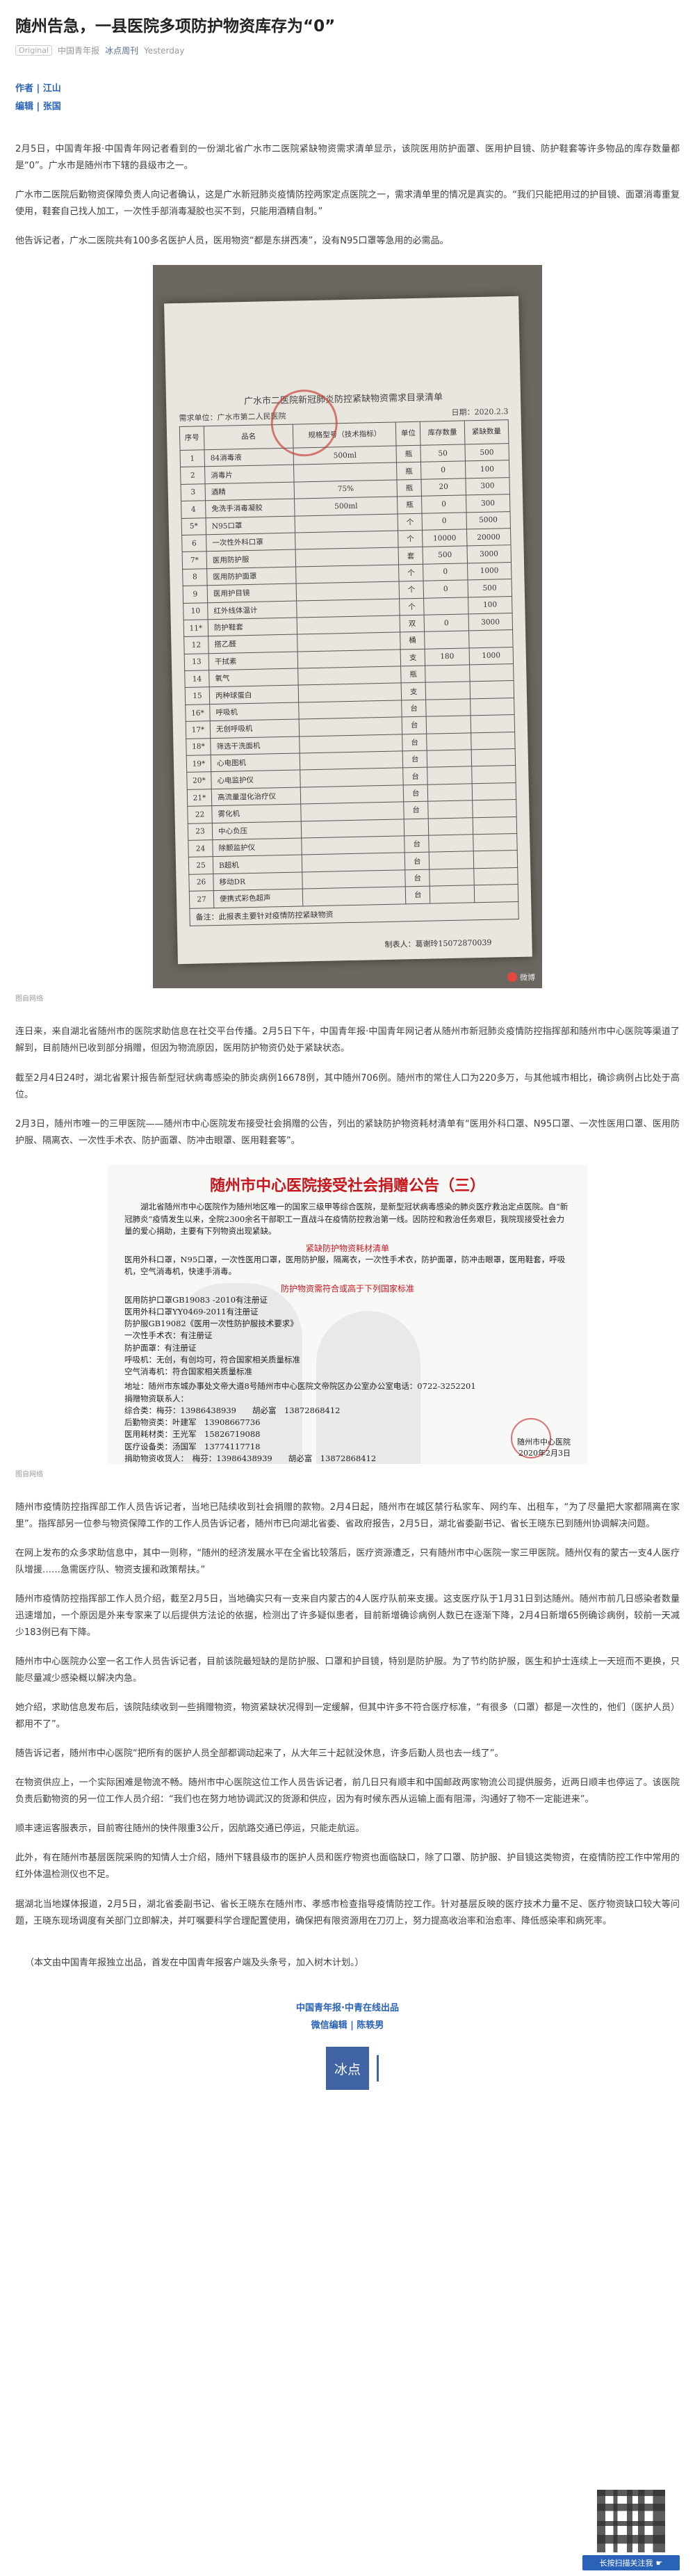 The image size is (695, 2576). Describe the element at coordinates (257, 864) in the screenshot. I see `table-cell: B超机` at that location.